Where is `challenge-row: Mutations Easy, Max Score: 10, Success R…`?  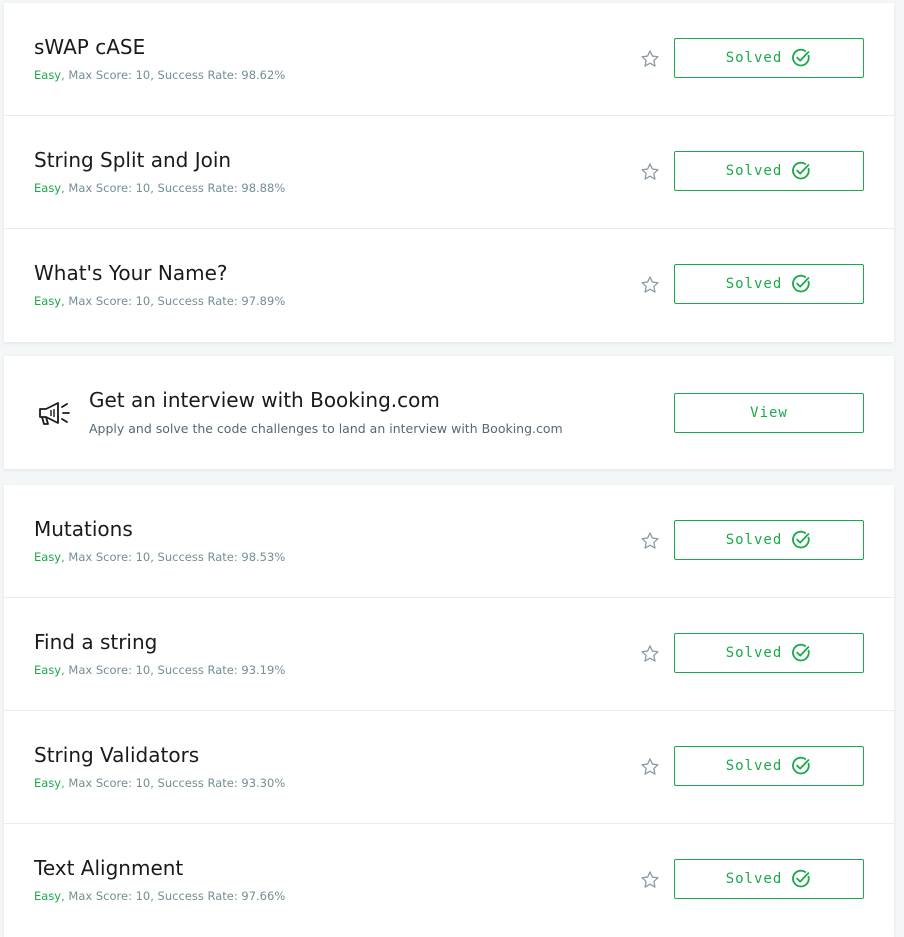
challenge-row: Mutations Easy, Max Score: 10, Success R… is located at coordinates (449, 541).